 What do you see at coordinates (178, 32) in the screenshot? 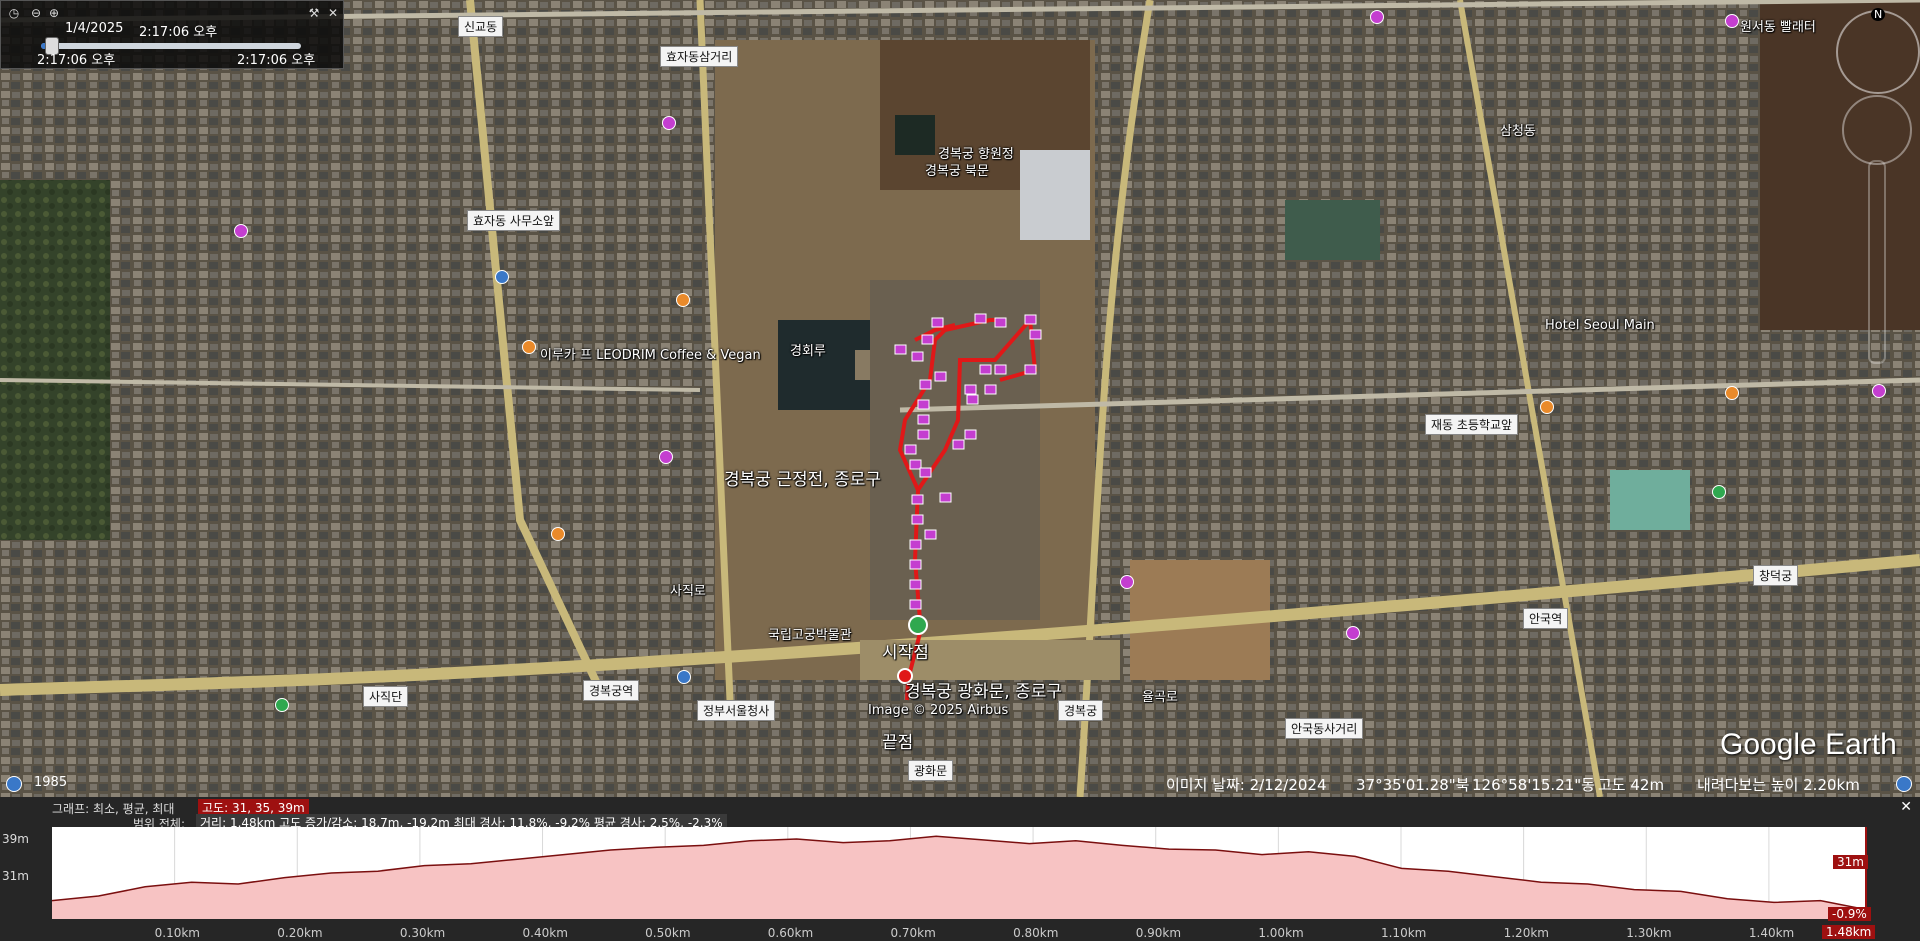
I see `current-time: 2:17:06 오후` at bounding box center [178, 32].